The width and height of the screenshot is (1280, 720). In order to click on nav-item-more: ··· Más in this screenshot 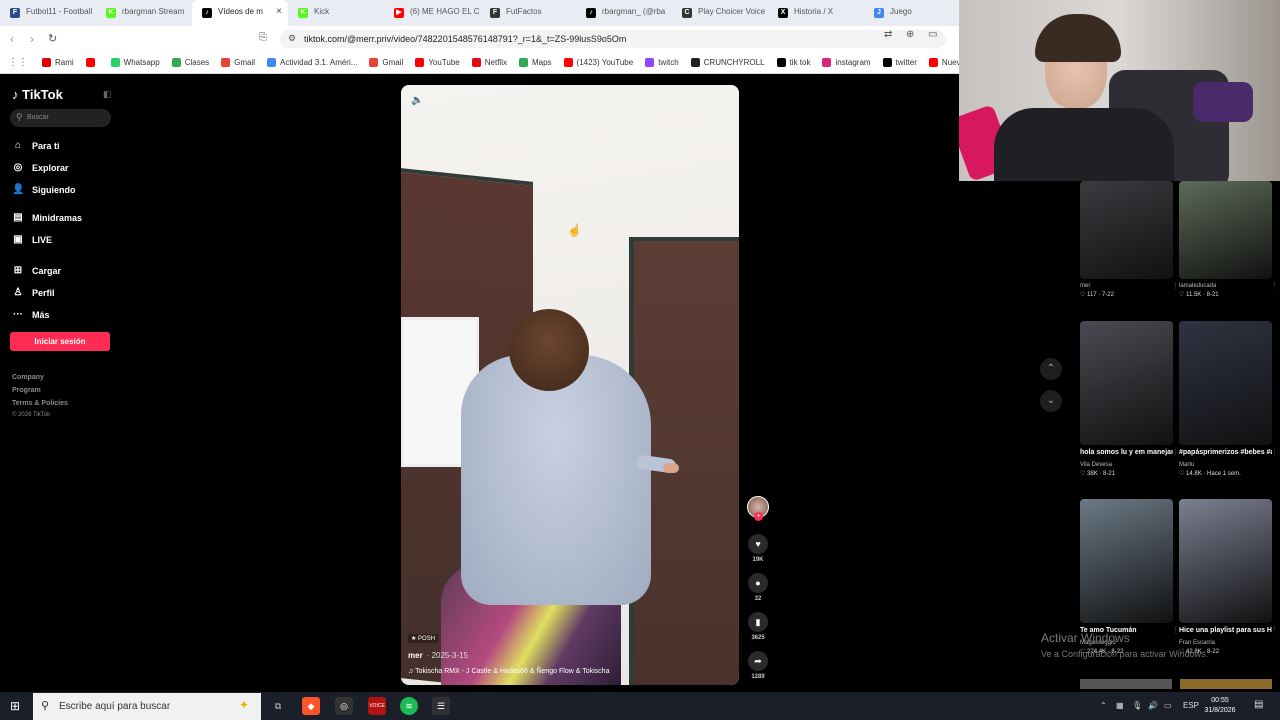, I will do `click(31, 314)`.